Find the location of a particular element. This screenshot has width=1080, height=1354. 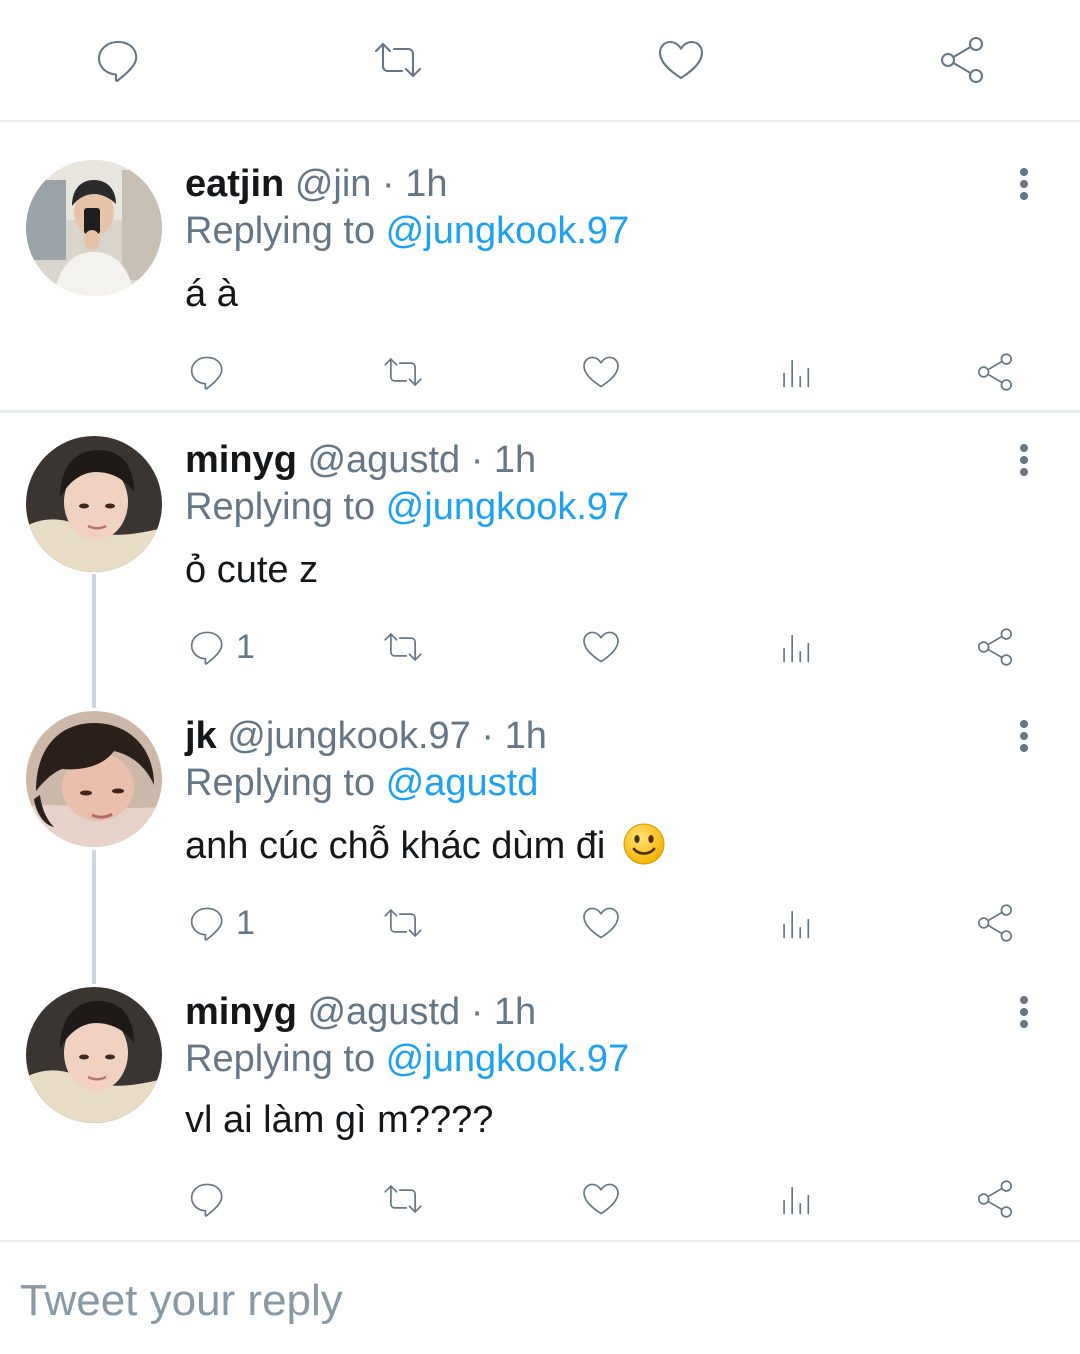

tweet-action-bar: 1 is located at coordinates (540, 647).